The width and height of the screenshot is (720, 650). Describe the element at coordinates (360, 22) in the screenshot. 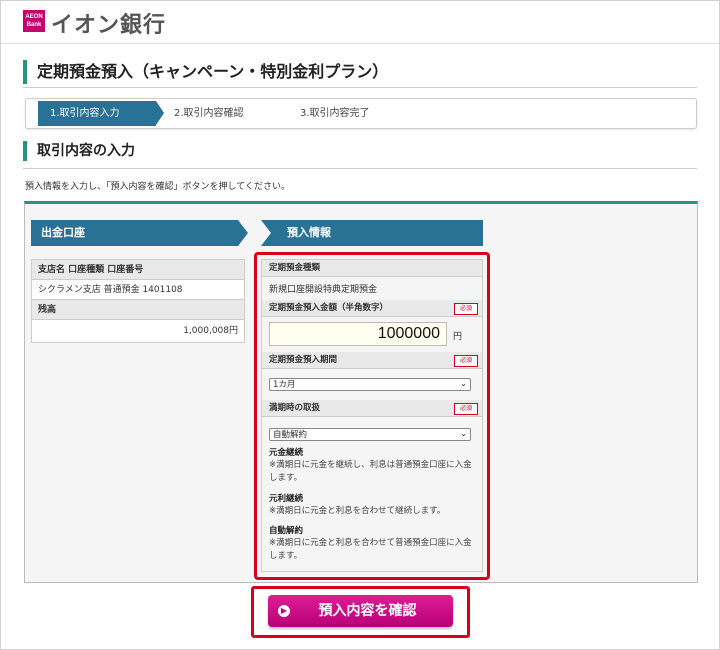

I see `header: AEON Bank イオン銀行` at that location.